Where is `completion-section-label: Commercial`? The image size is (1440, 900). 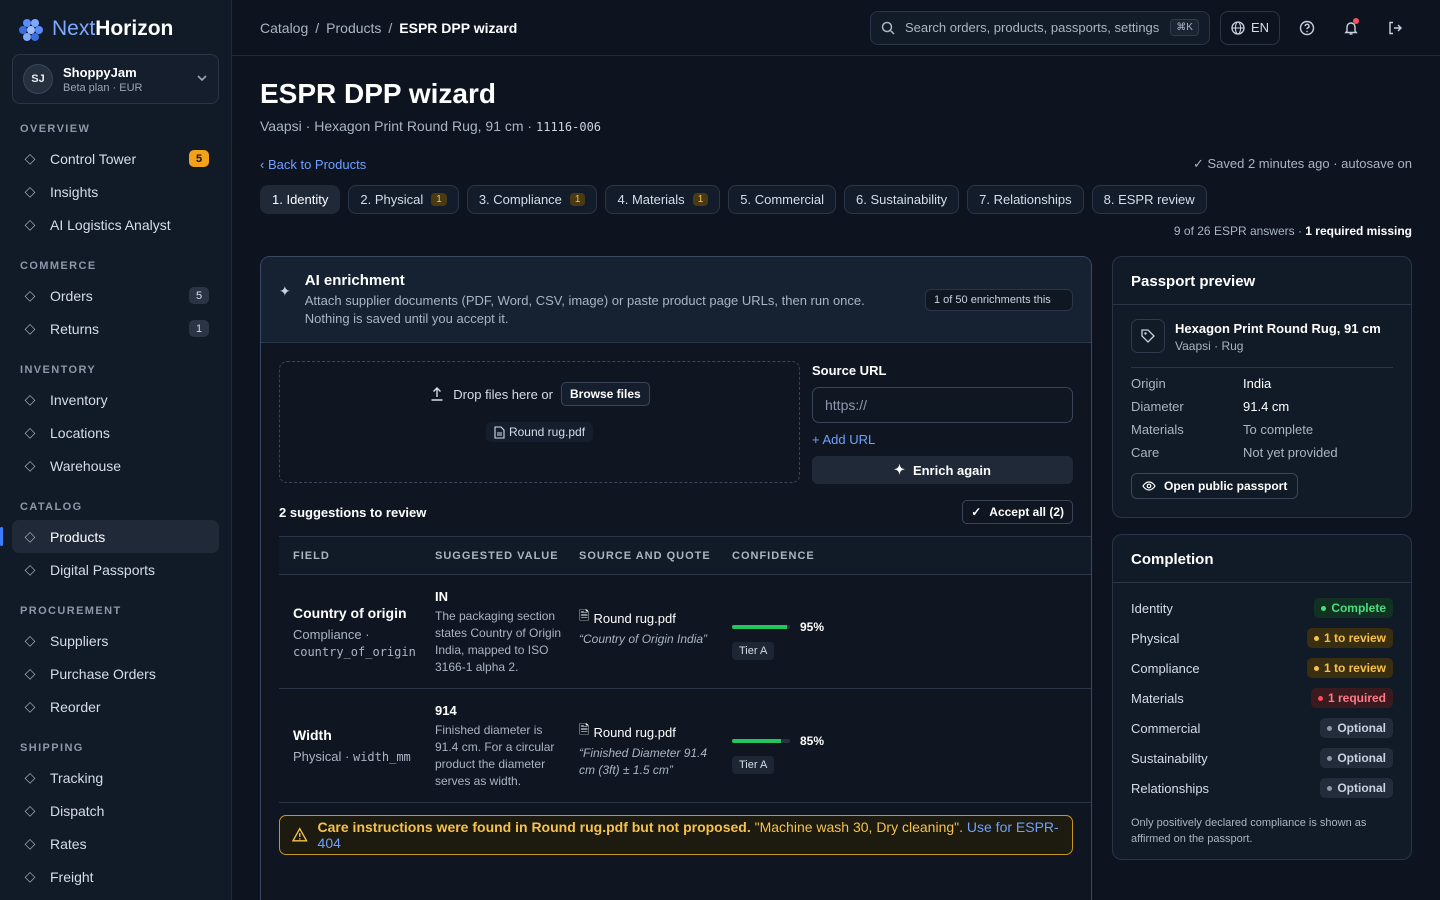
completion-section-label: Commercial is located at coordinates (1166, 728).